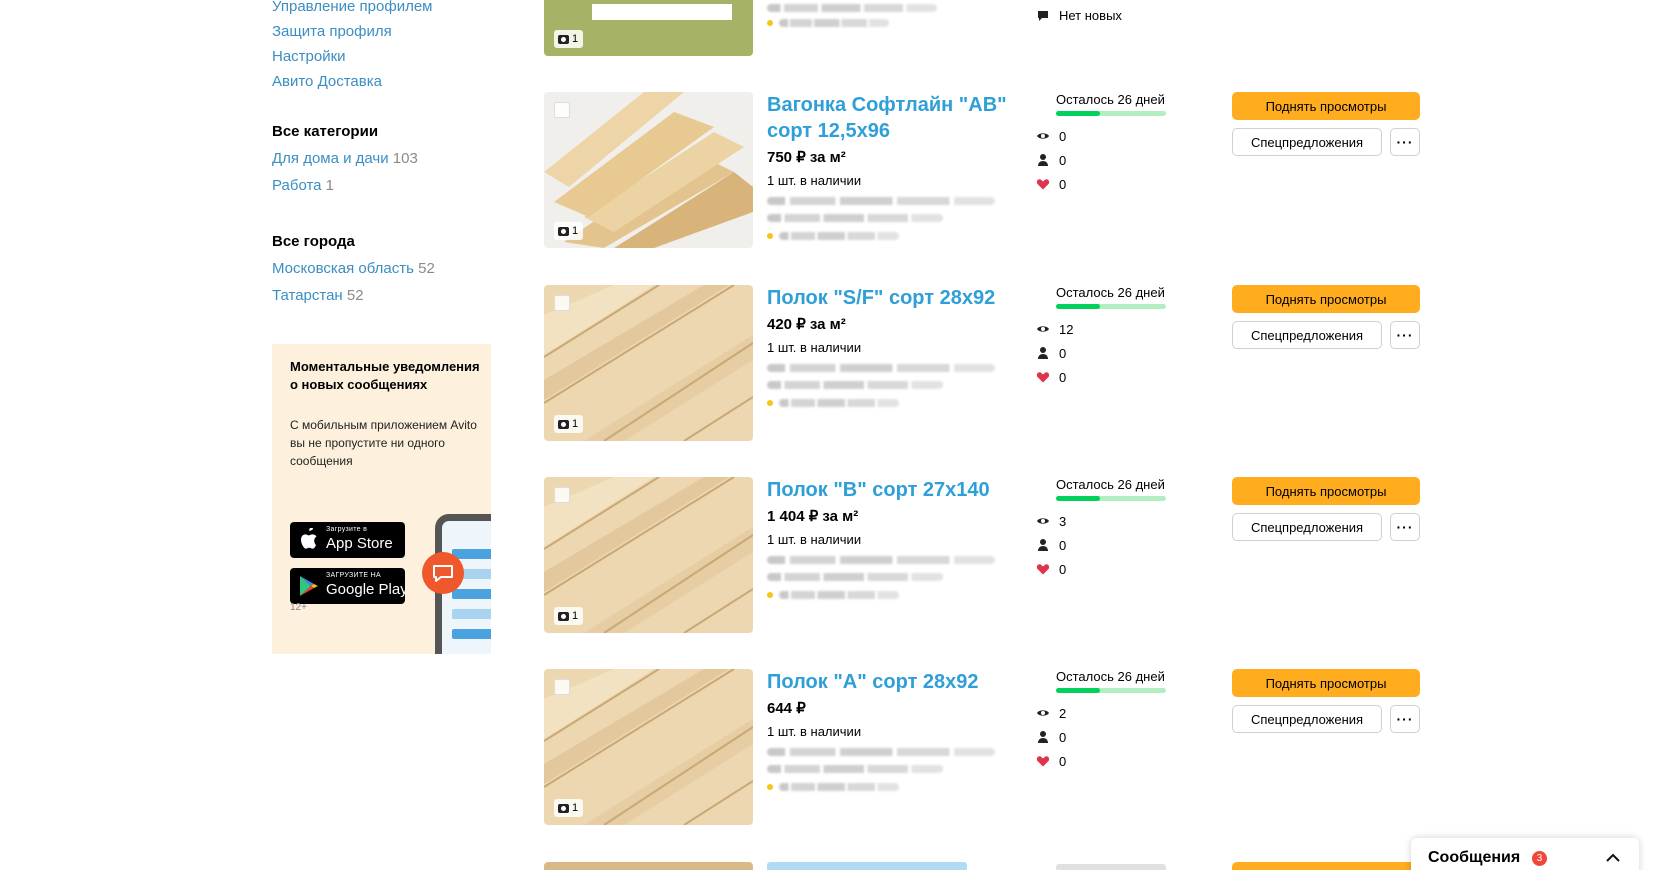 The image size is (1680, 870). What do you see at coordinates (1525, 854) in the screenshot?
I see `messages-bar: Сообщения 3` at bounding box center [1525, 854].